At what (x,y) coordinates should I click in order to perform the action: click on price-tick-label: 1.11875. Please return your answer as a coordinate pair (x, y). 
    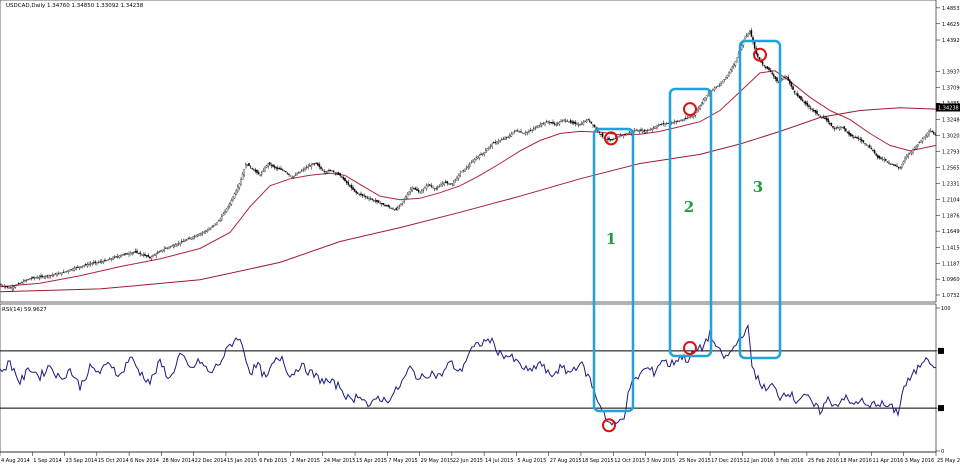
    Looking at the image, I should click on (951, 264).